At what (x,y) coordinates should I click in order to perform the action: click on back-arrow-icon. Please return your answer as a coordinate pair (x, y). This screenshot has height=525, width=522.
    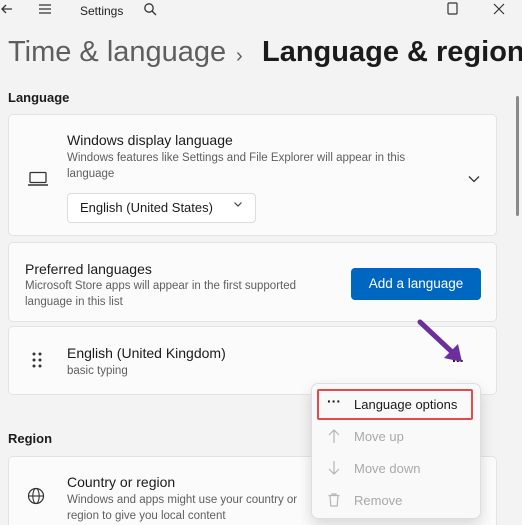
    Looking at the image, I should click on (7, 11).